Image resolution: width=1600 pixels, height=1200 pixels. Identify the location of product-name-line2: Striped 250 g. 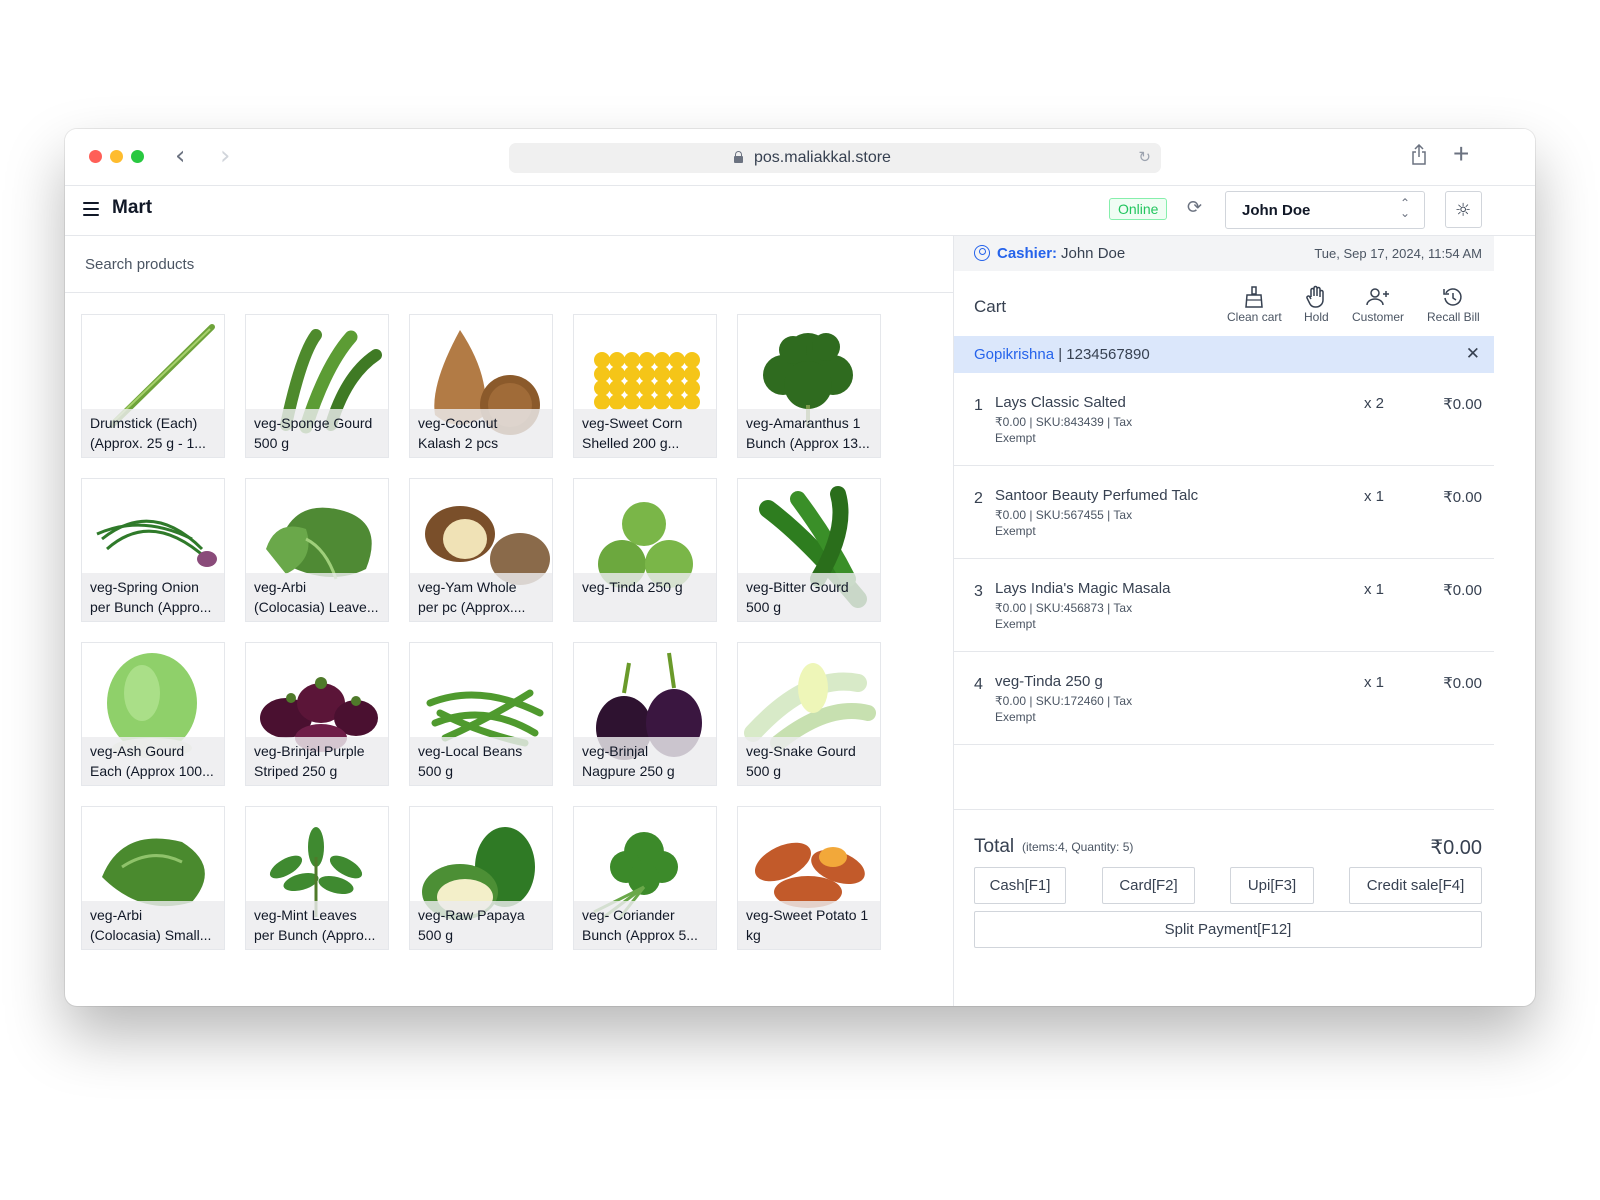
(296, 771).